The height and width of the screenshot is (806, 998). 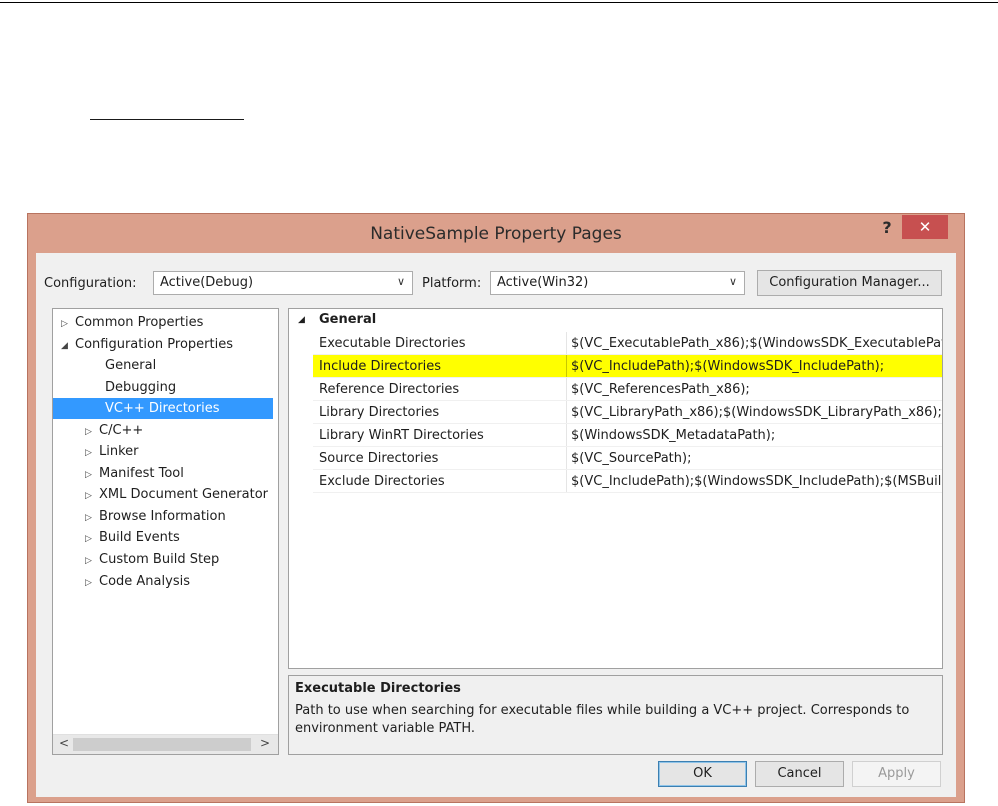 What do you see at coordinates (141, 473) in the screenshot?
I see `tree-item-label: Manifest Tool` at bounding box center [141, 473].